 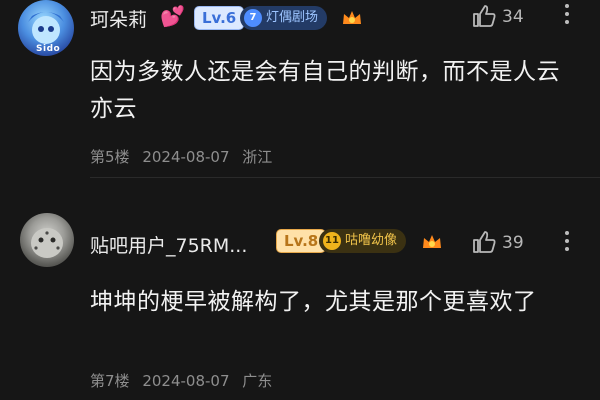 I want to click on comment-meta: 第5楼 2024-08-07 浙江, so click(x=185, y=156).